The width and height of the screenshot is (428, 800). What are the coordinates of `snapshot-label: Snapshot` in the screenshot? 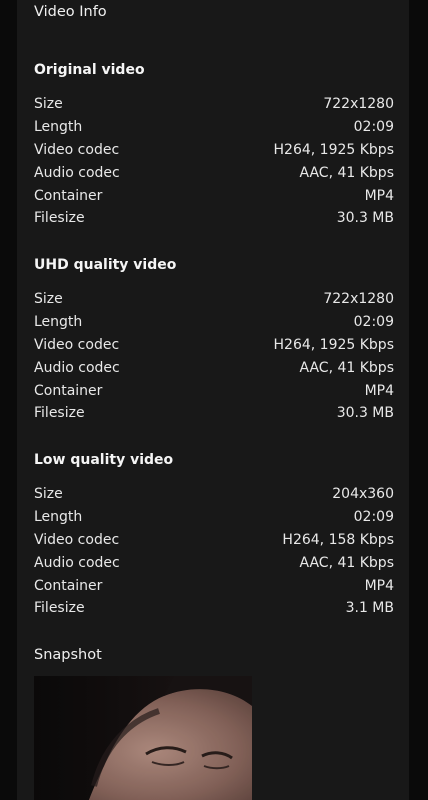 It's located at (68, 655).